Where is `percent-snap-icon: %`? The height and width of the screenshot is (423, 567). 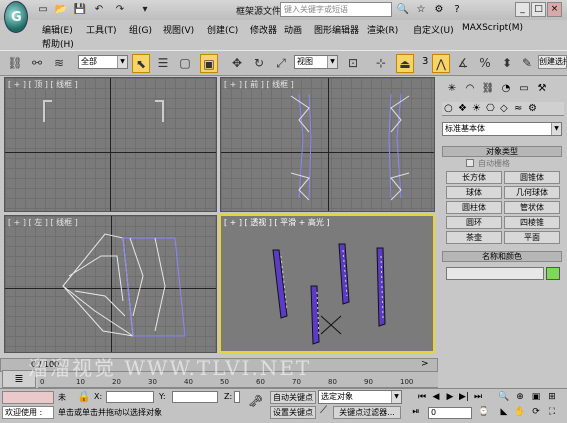
percent-snap-icon: % is located at coordinates (485, 63).